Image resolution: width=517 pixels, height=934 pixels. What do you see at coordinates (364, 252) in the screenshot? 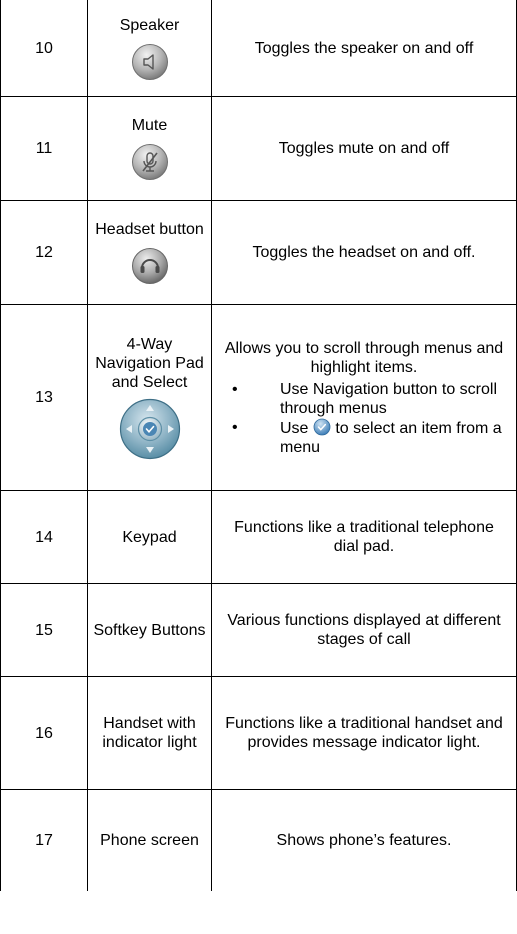
I see `feature-description: Toggles the headset on and off.` at bounding box center [364, 252].